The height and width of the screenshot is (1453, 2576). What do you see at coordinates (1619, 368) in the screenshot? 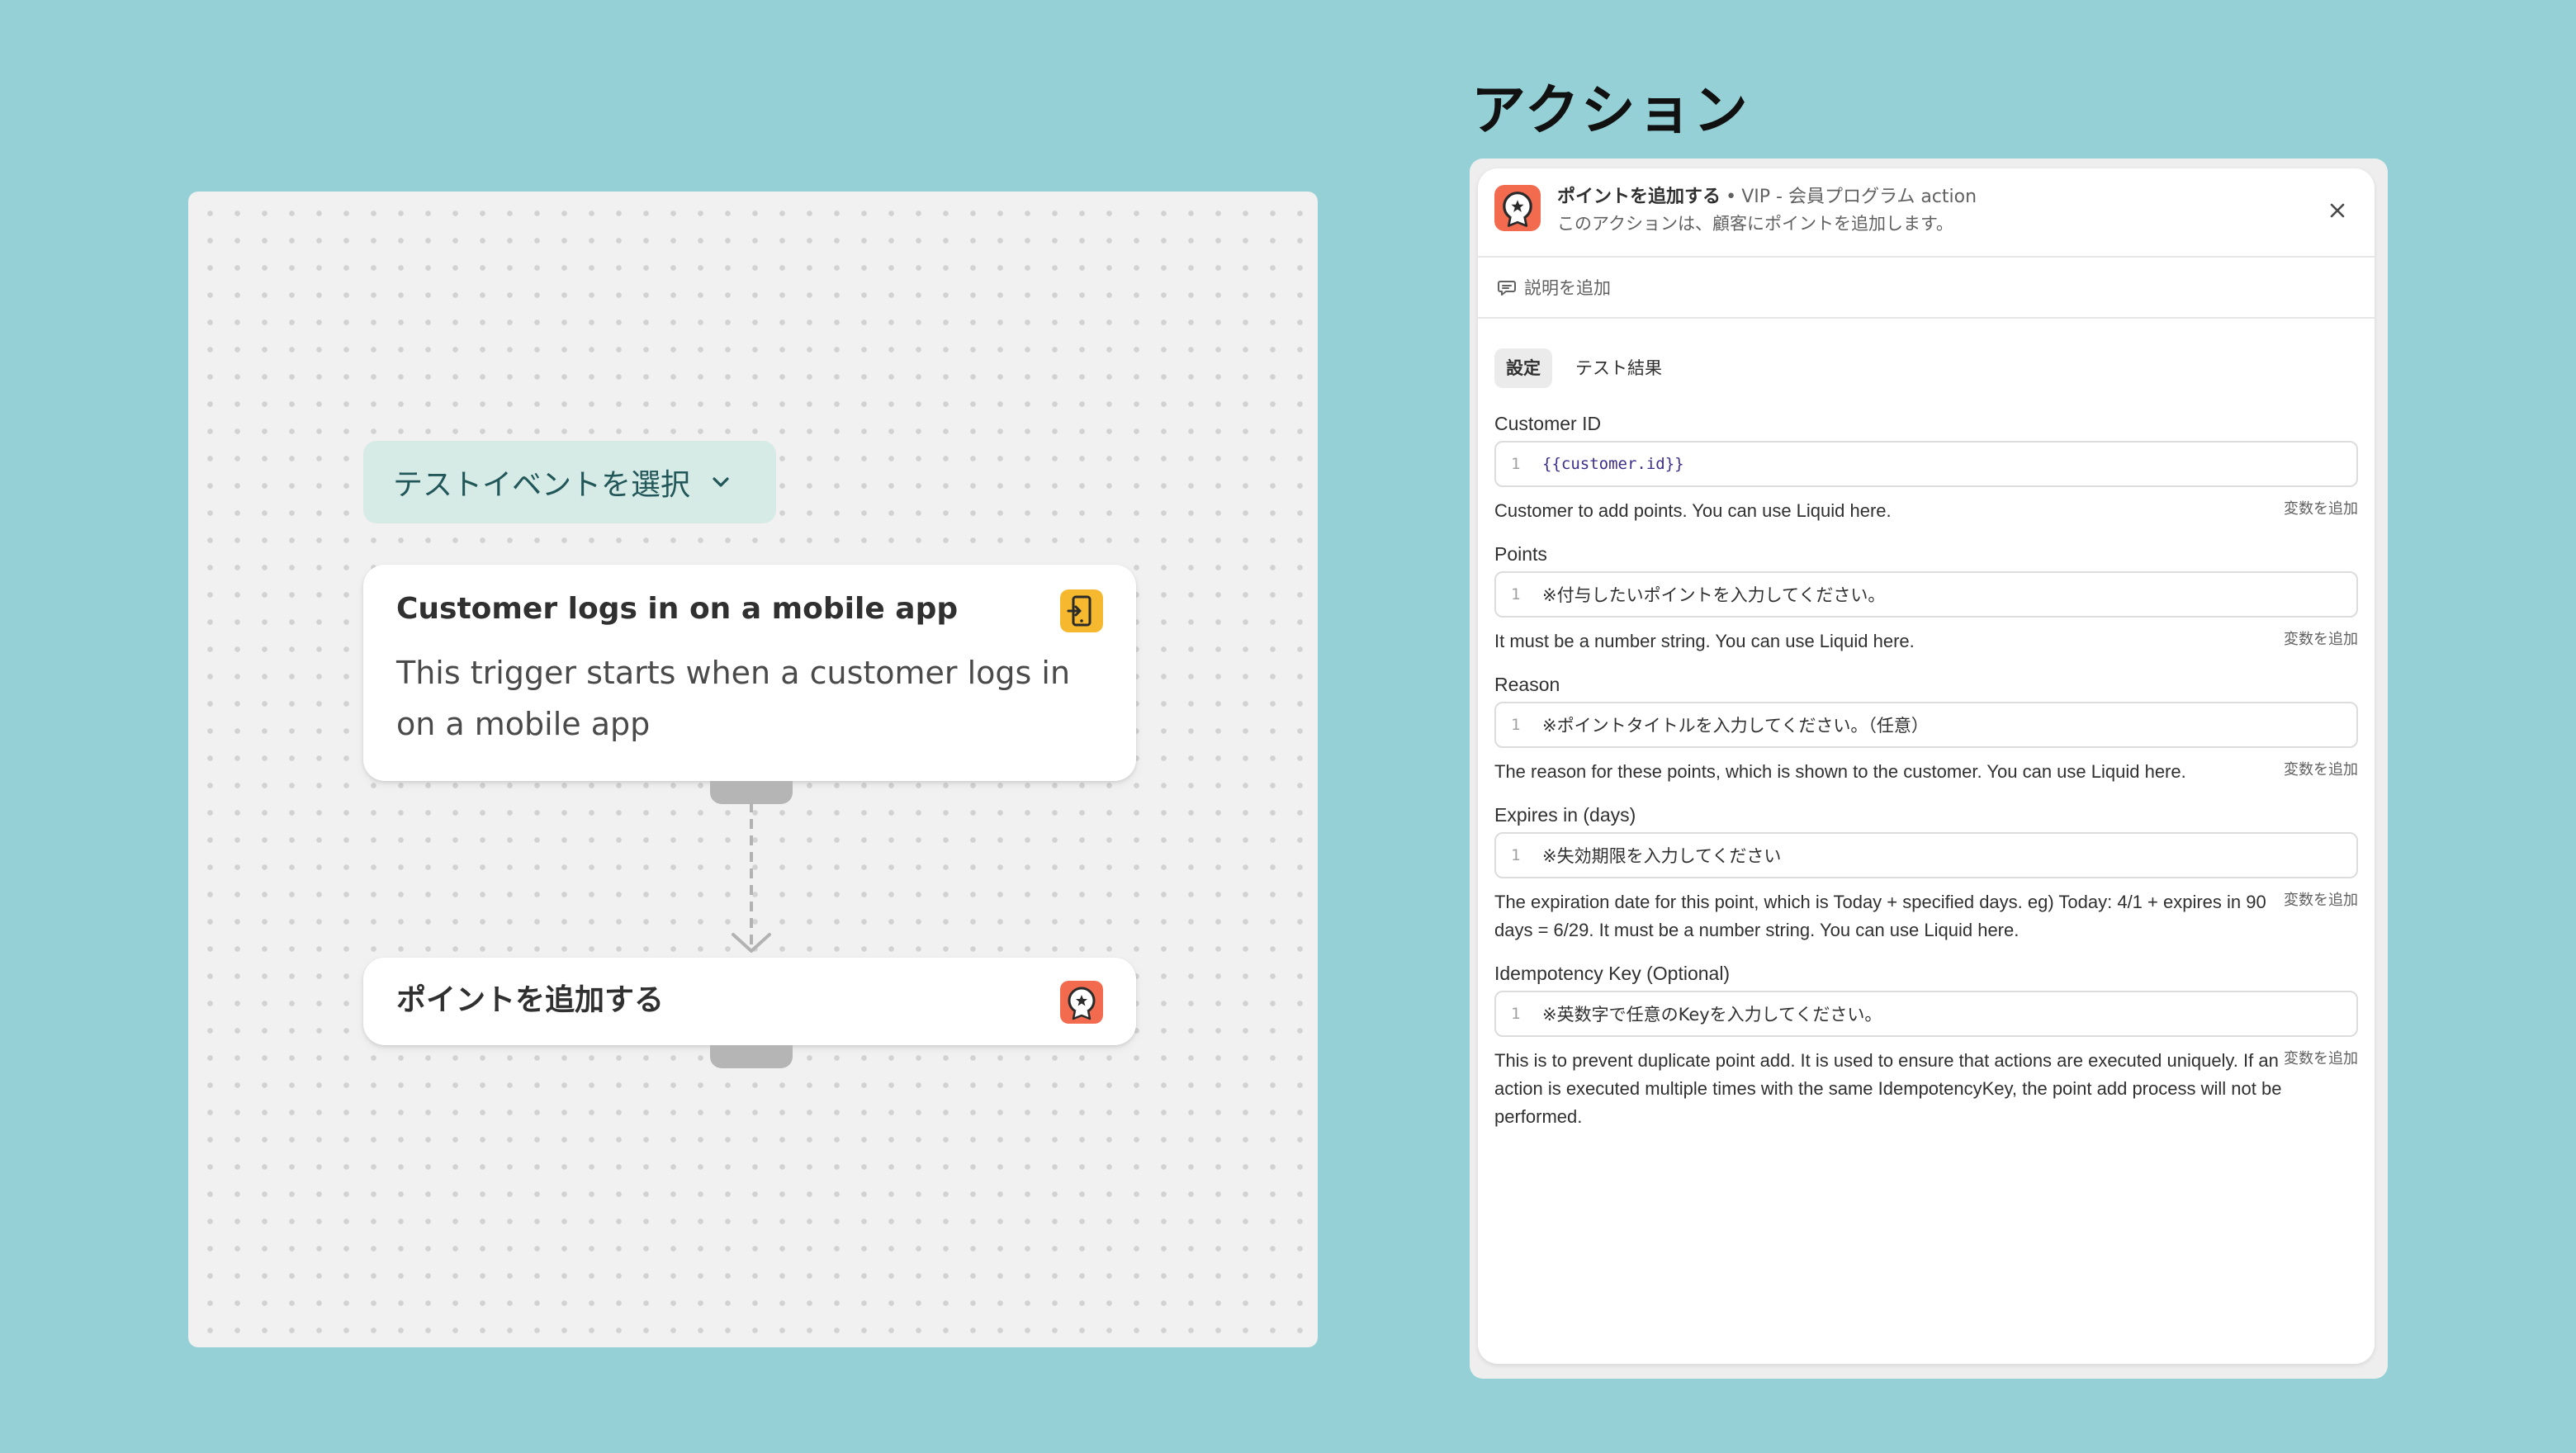
I see `tab-test-results: テスト結果` at bounding box center [1619, 368].